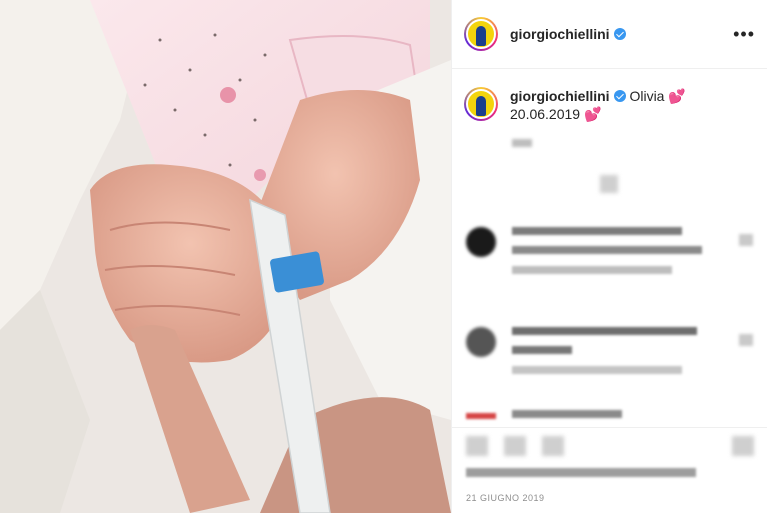  What do you see at coordinates (677, 96) in the screenshot?
I see `caption-emoji: 💕` at bounding box center [677, 96].